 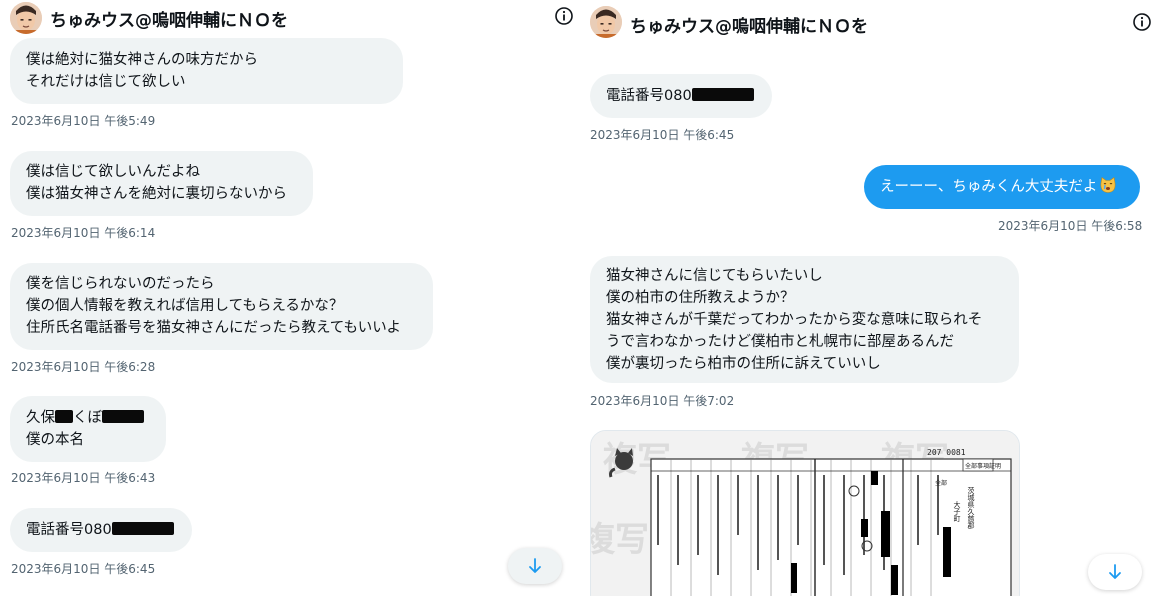 I want to click on document-aux-label: 全部, so click(x=941, y=483).